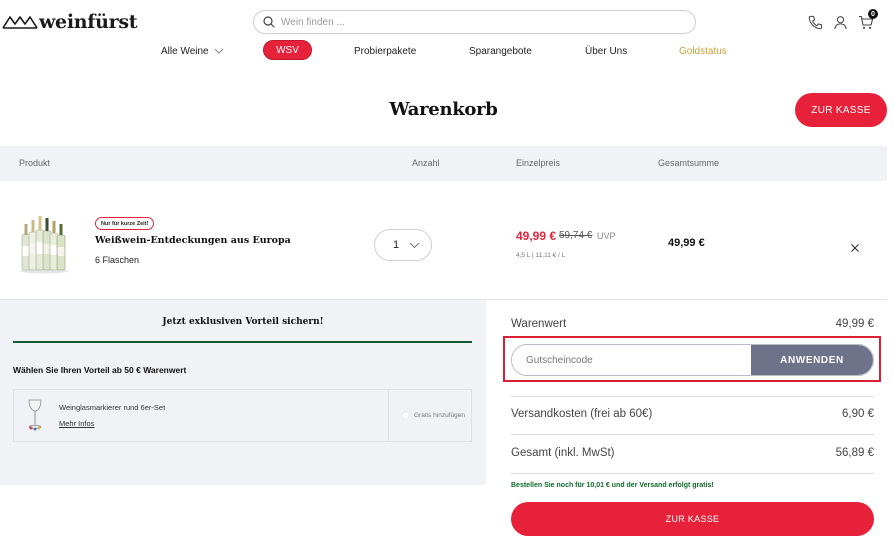  I want to click on offer-more-info-link: Mehr Infos, so click(76, 423).